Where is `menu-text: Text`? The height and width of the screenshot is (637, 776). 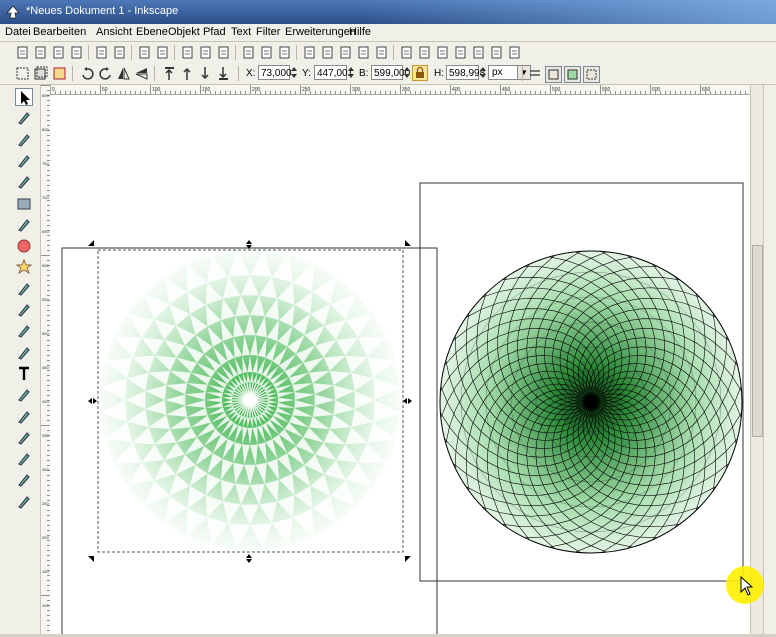 menu-text: Text is located at coordinates (241, 32).